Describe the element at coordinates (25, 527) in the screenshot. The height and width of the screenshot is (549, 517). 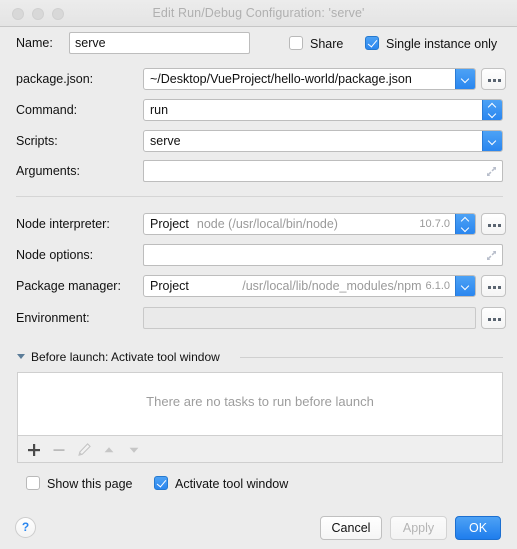
I see `help-button: ?` at that location.